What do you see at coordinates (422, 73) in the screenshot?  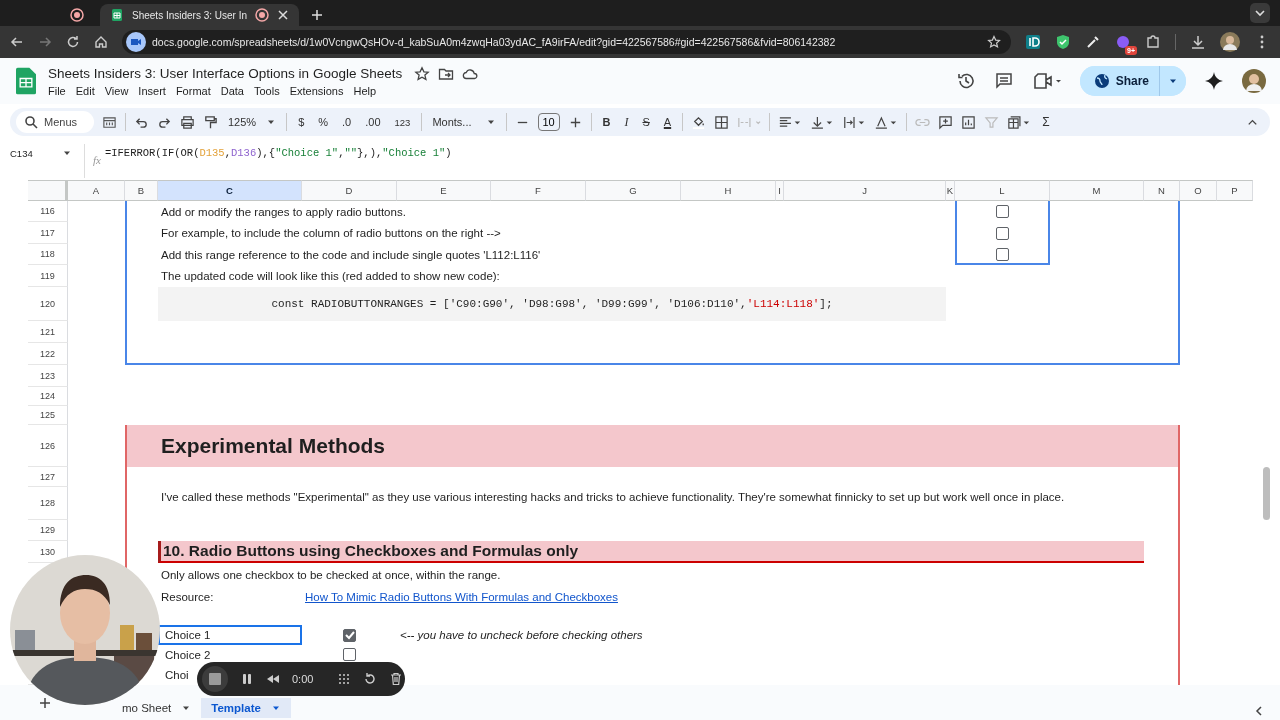 I see `star-icon` at bounding box center [422, 73].